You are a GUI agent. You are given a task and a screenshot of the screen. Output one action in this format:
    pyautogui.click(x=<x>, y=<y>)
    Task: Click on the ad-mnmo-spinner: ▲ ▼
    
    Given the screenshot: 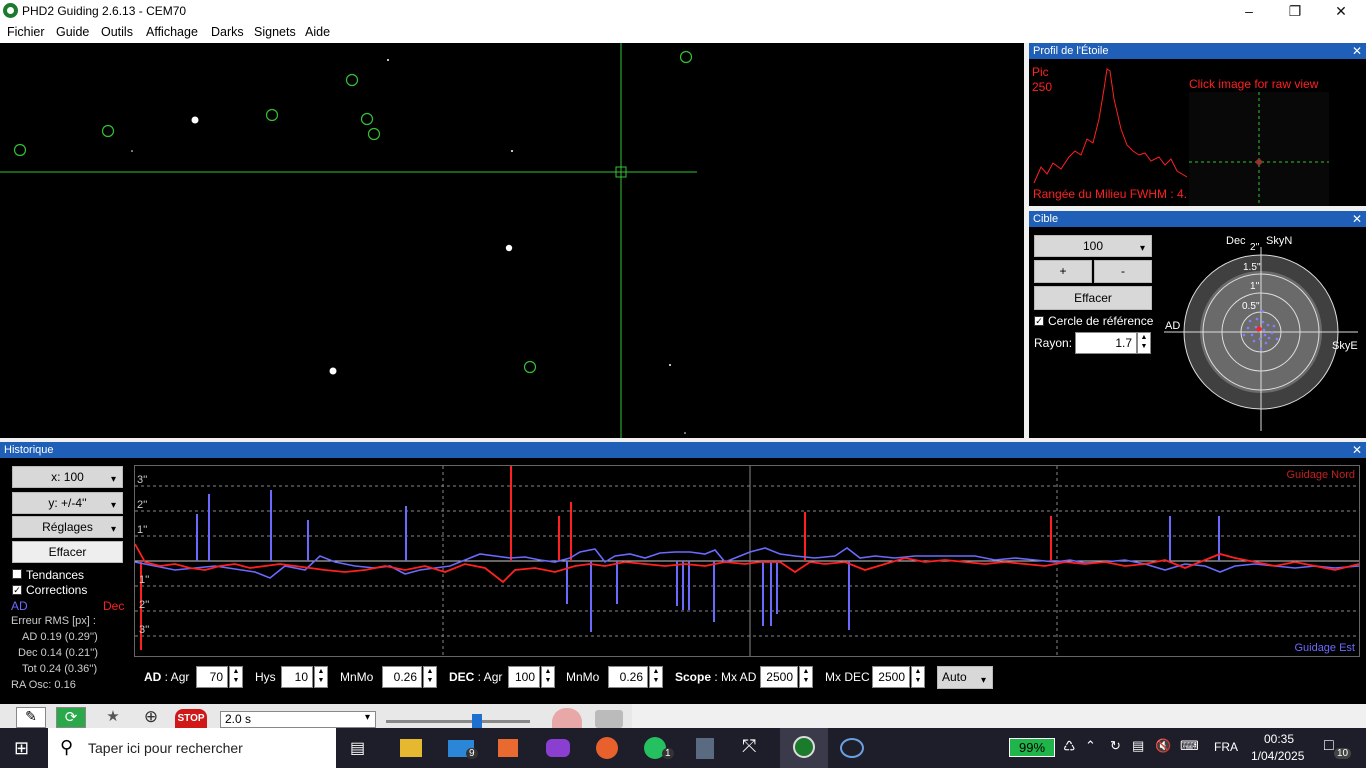 What is the action you would take?
    pyautogui.click(x=430, y=677)
    